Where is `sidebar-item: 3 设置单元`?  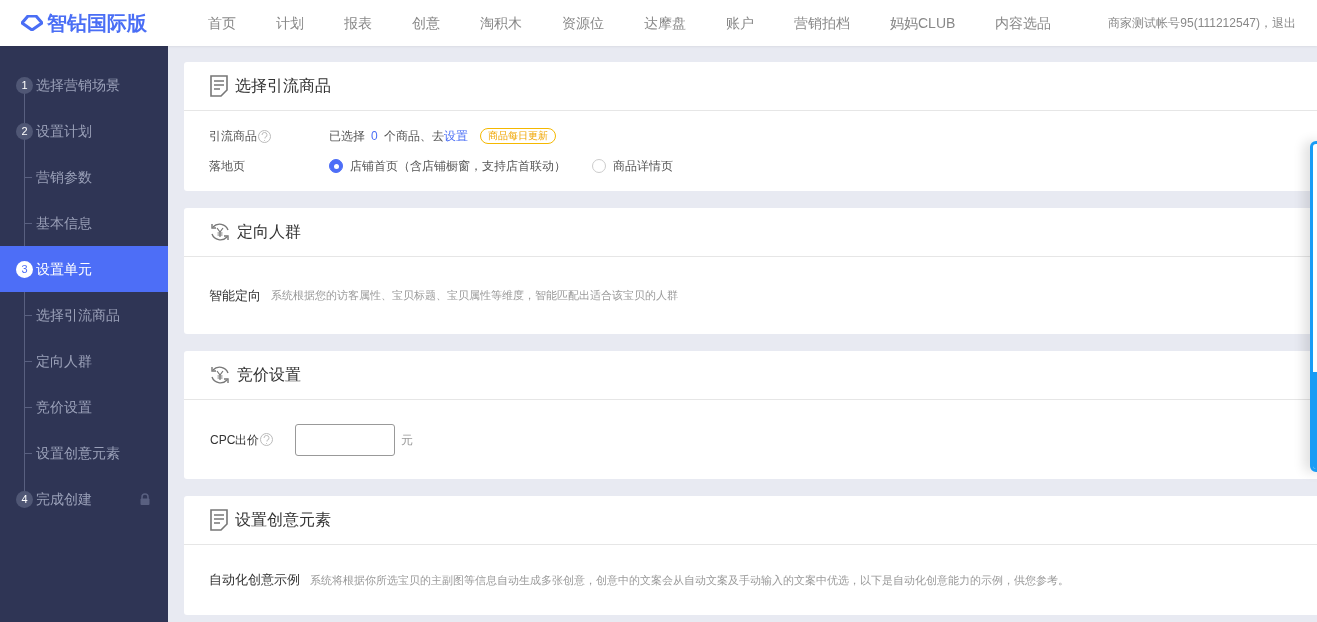
sidebar-item: 3 设置单元 is located at coordinates (84, 269).